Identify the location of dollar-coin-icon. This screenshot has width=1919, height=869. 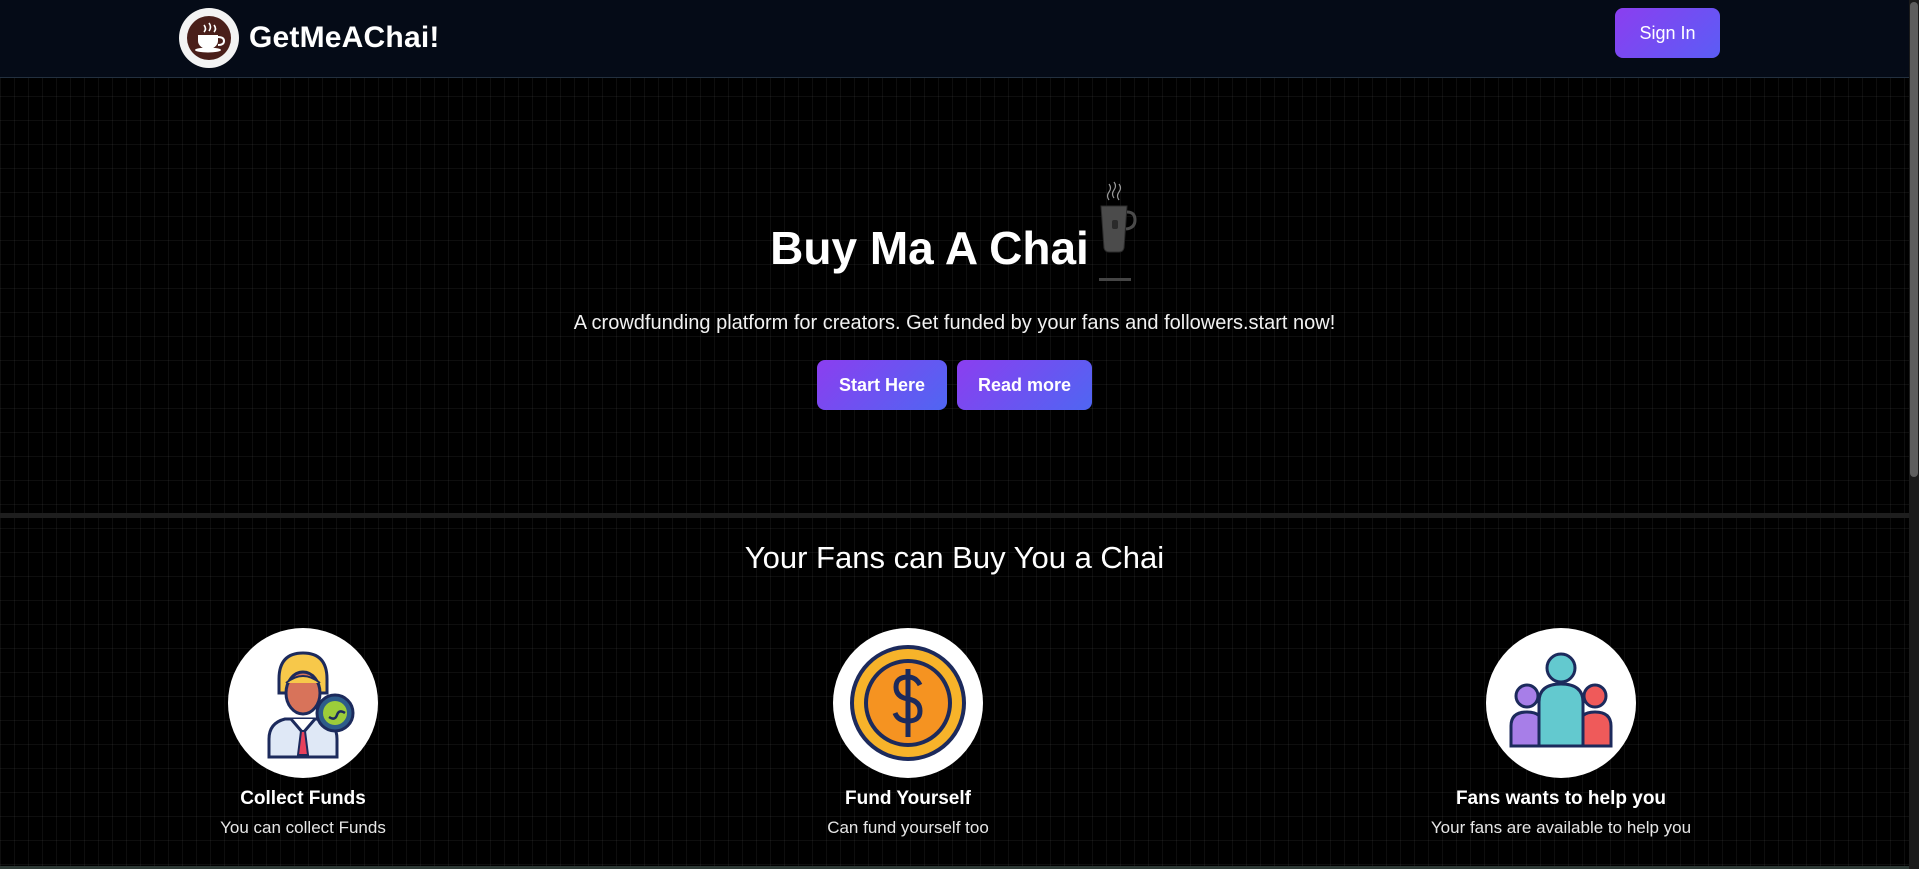
(908, 703).